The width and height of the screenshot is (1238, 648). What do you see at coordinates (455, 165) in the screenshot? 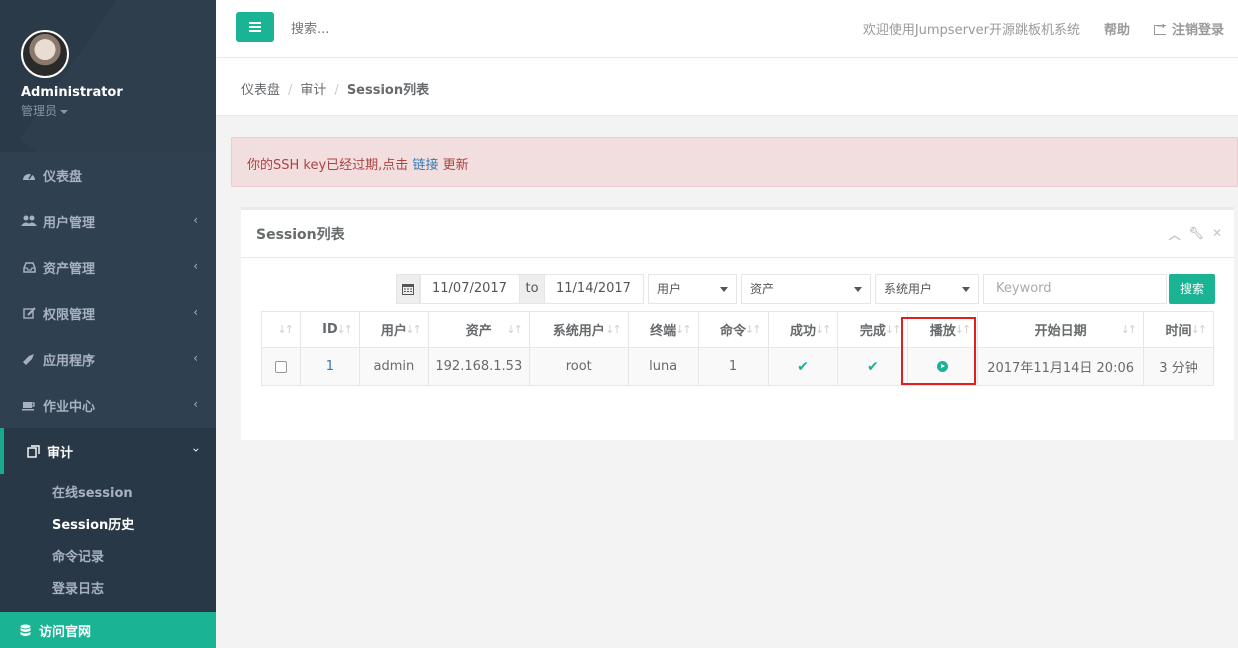
I see `alert-suffix: 更新` at bounding box center [455, 165].